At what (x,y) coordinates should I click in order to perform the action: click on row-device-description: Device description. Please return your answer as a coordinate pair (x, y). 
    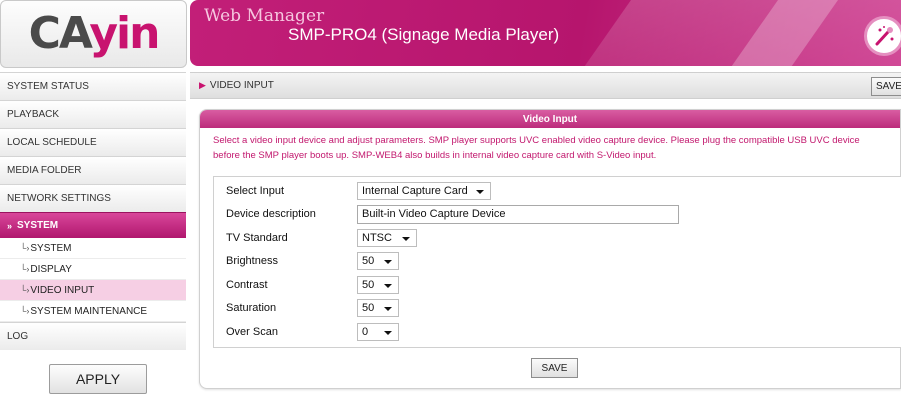
    Looking at the image, I should click on (557, 214).